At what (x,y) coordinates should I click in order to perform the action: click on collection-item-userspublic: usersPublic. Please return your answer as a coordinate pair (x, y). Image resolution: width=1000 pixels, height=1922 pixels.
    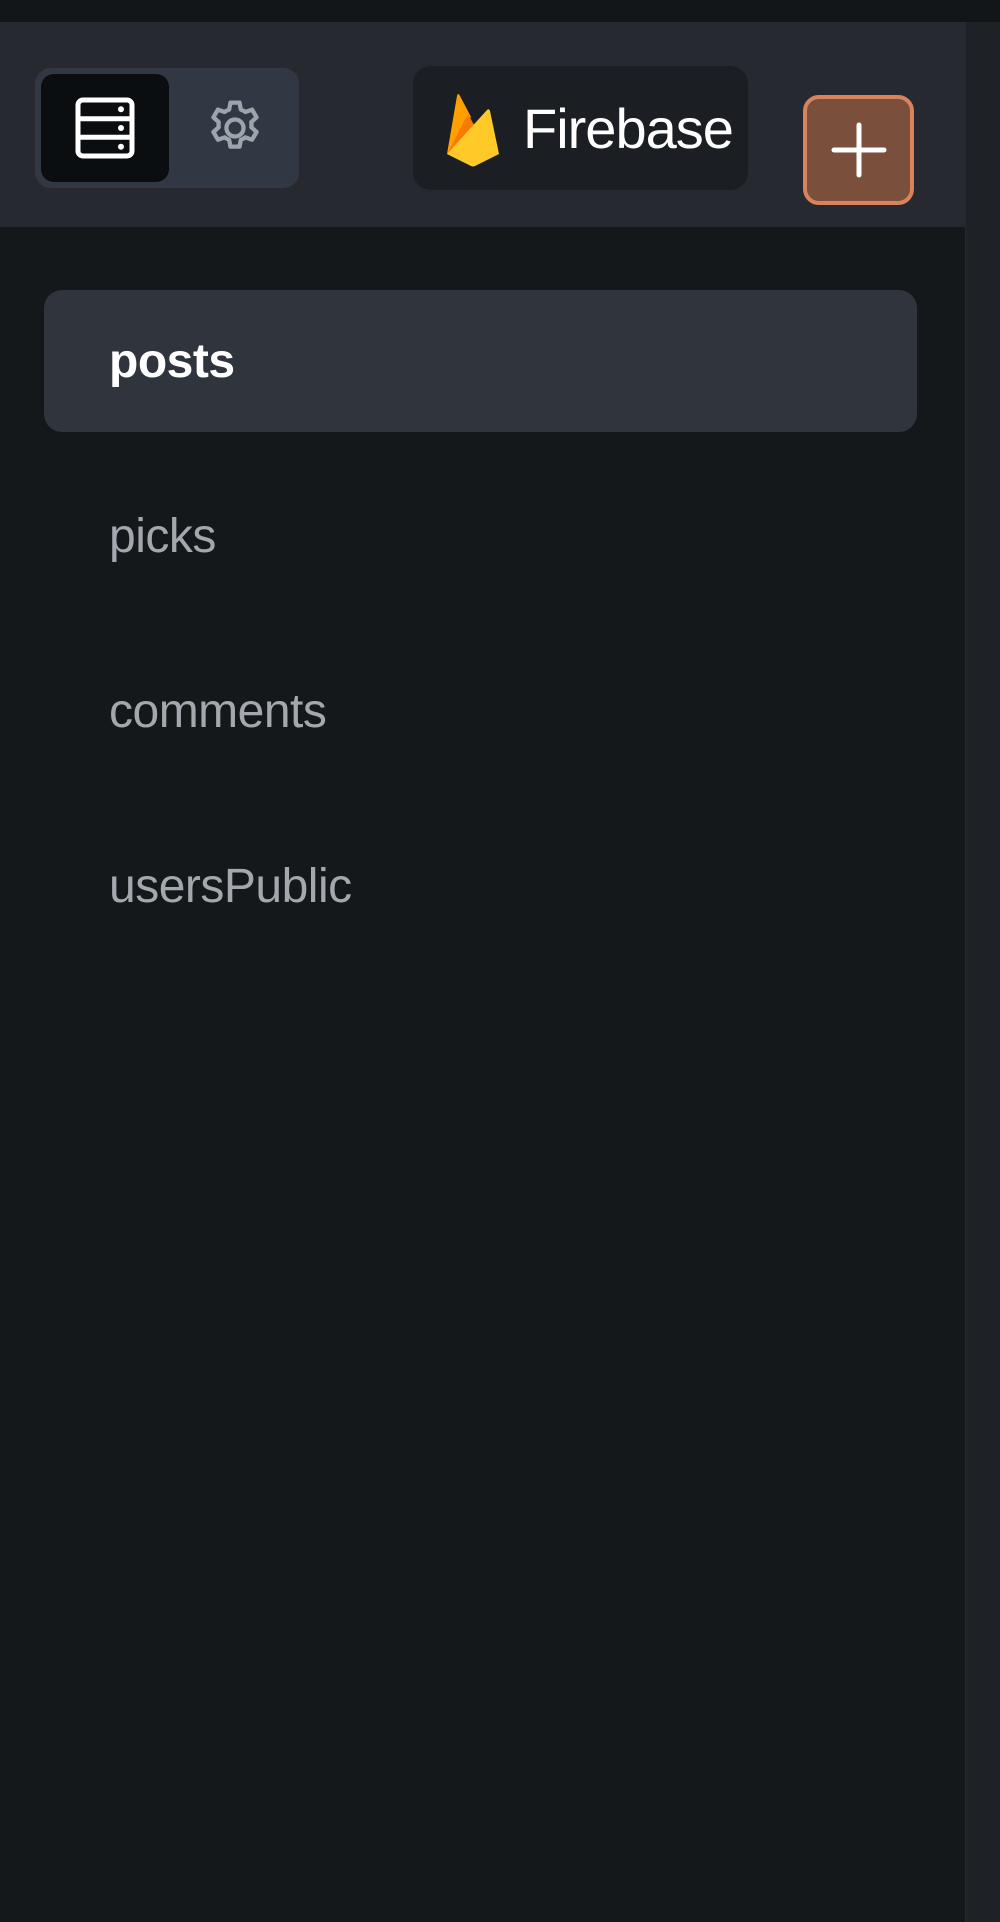
    Looking at the image, I should click on (480, 886).